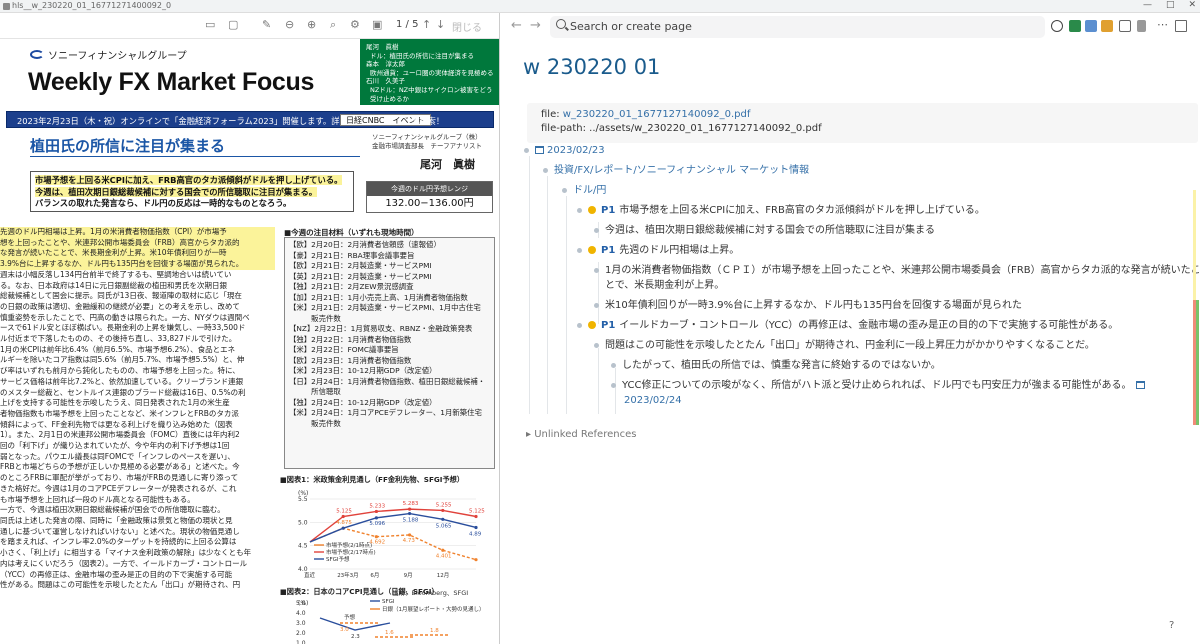 The height and width of the screenshot is (644, 1200). Describe the element at coordinates (434, 631) in the screenshot. I see `data-label: 1.8` at that location.